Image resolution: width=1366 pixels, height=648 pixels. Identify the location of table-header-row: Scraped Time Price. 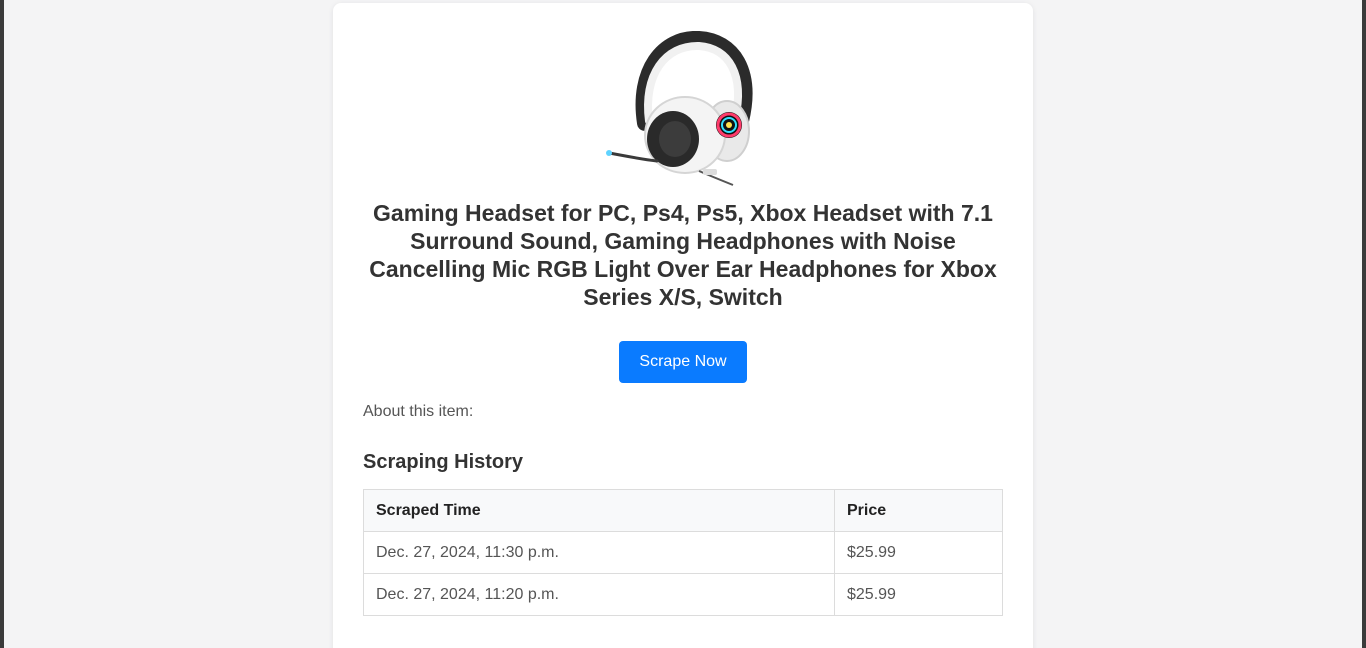
(683, 510).